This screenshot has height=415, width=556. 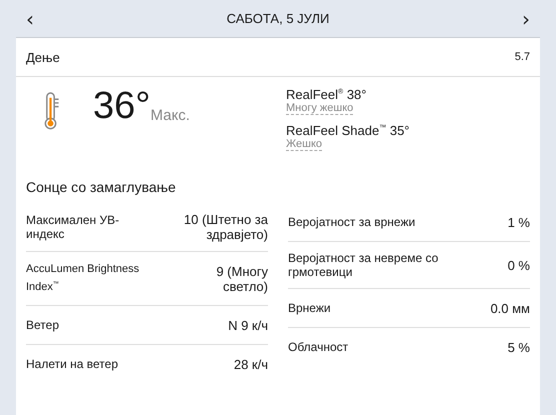 I want to click on previous-day-button: ‹, so click(x=30, y=18).